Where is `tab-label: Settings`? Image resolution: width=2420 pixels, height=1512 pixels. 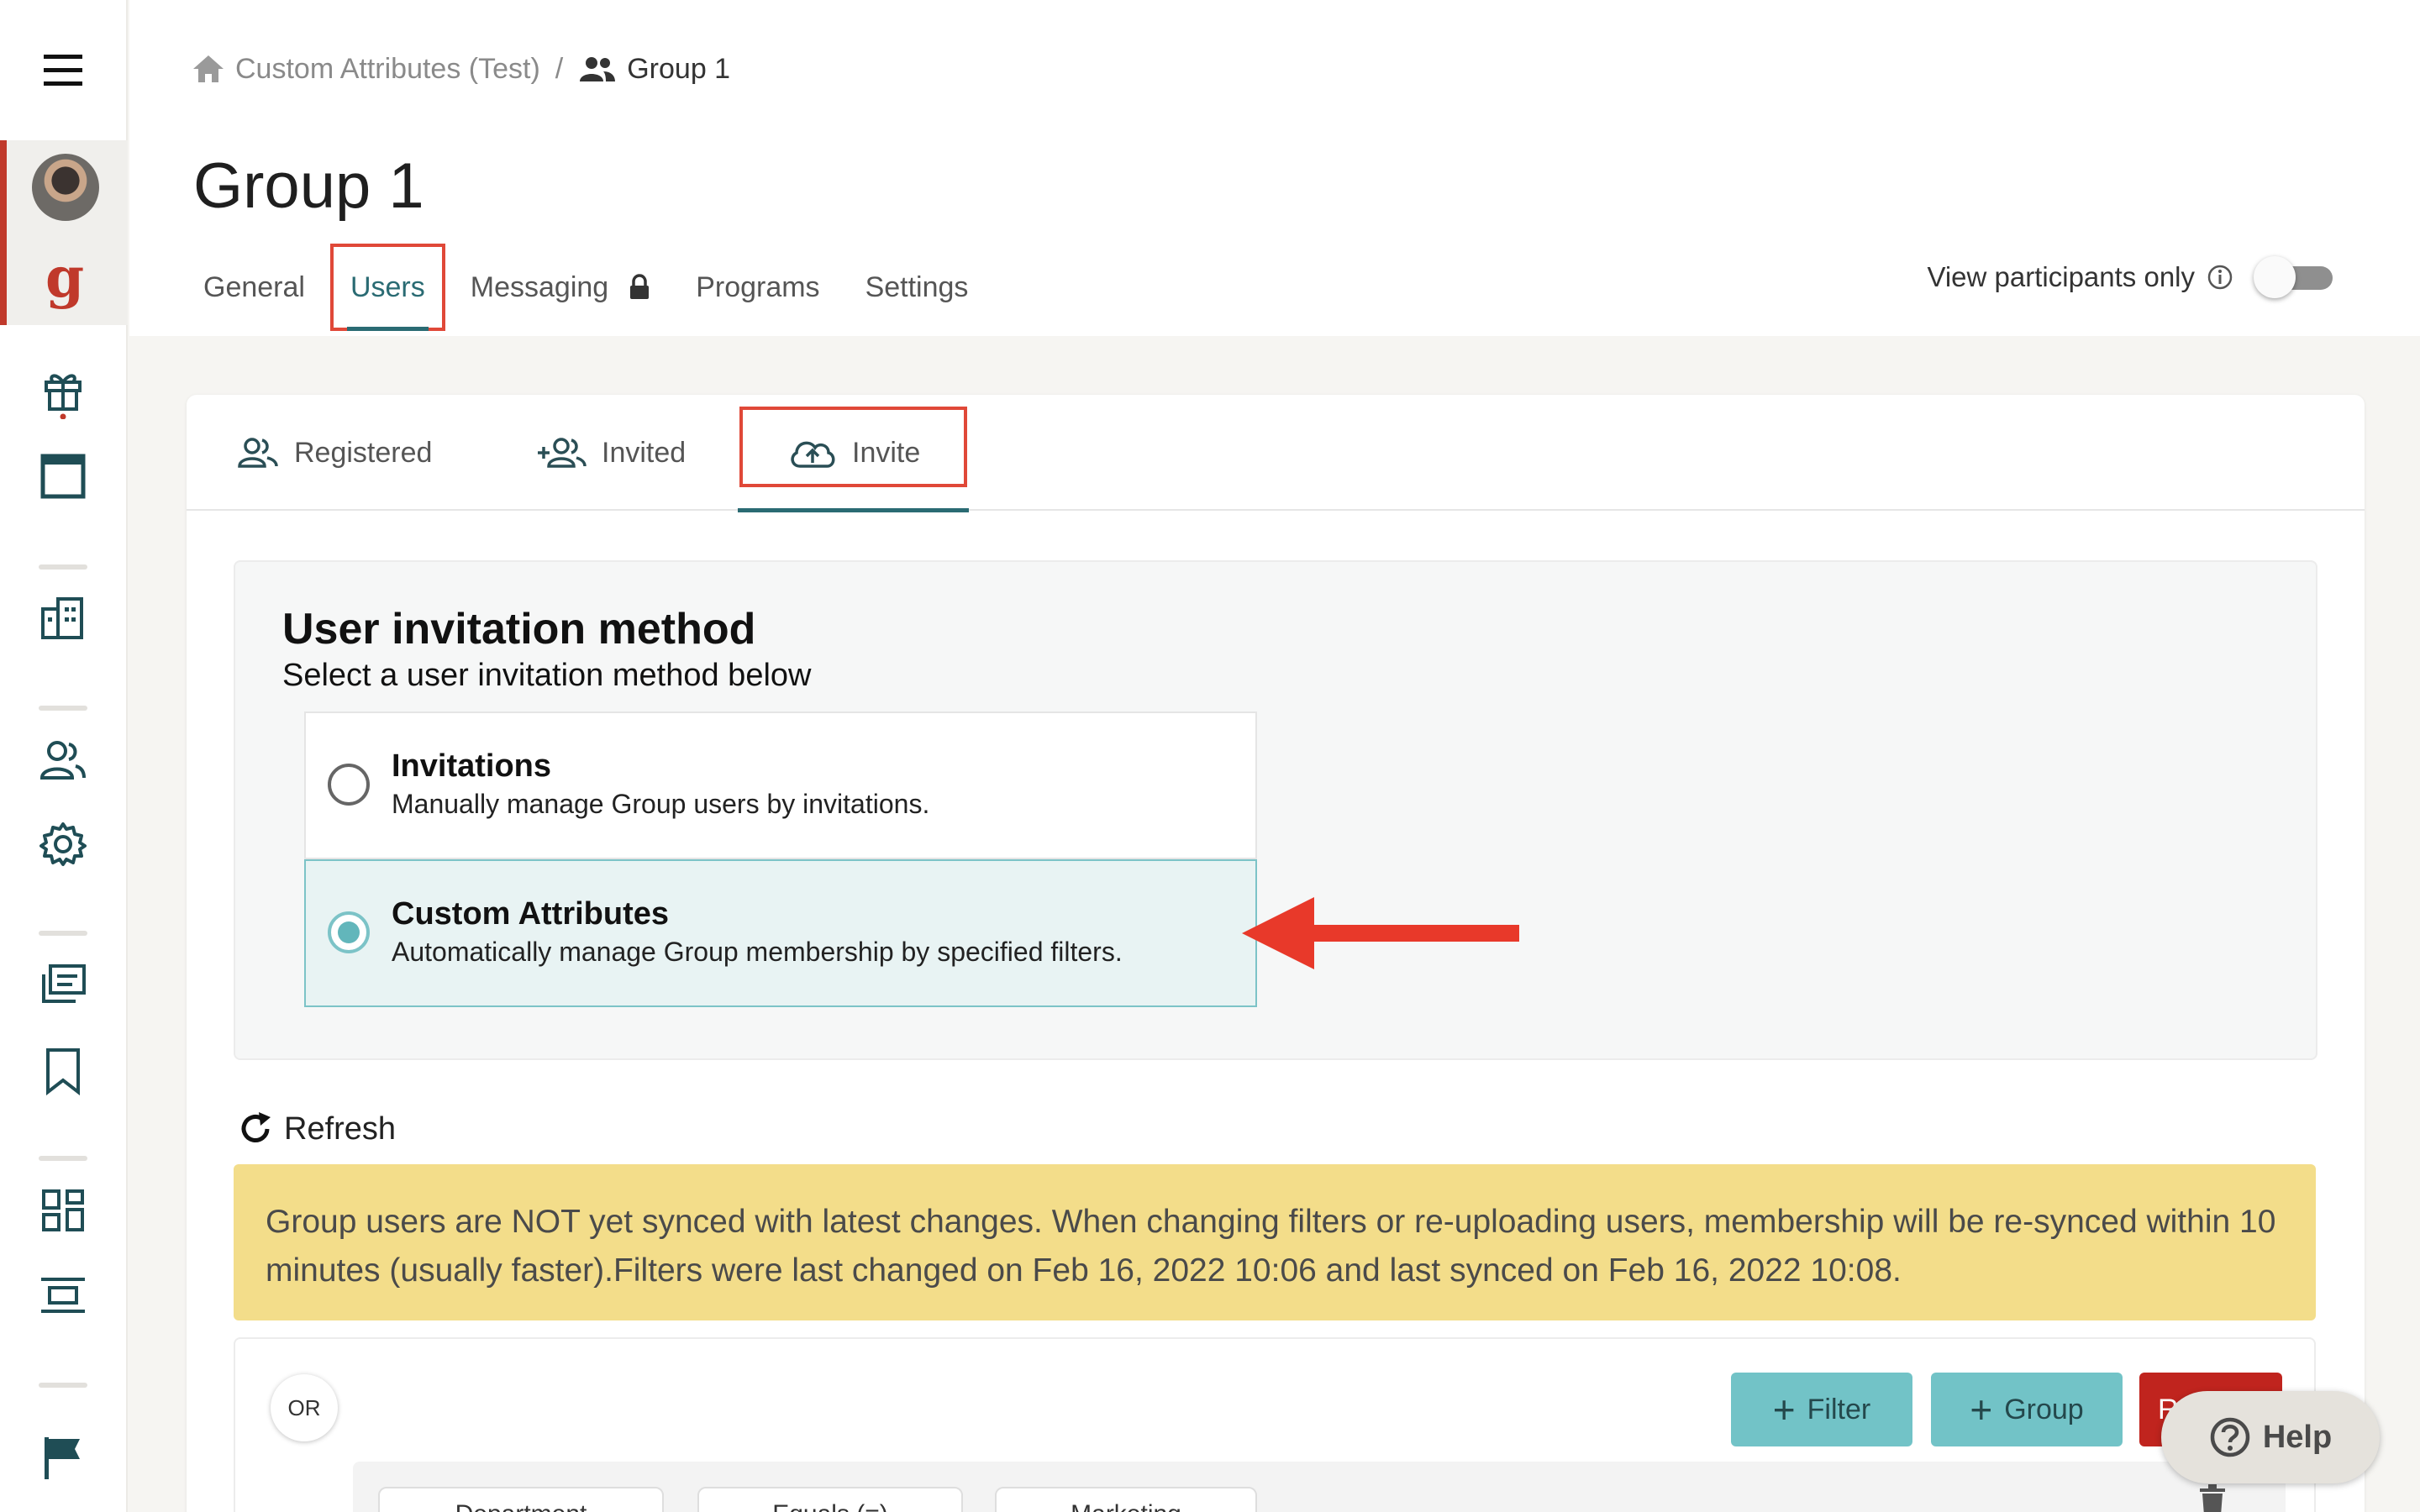 tab-label: Settings is located at coordinates (917, 286).